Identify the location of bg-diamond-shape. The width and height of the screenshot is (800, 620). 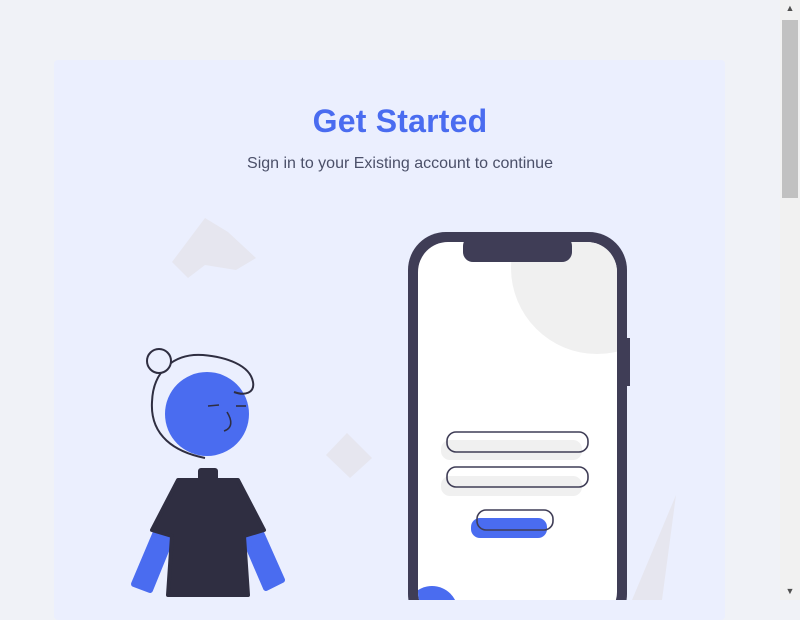
(349, 455).